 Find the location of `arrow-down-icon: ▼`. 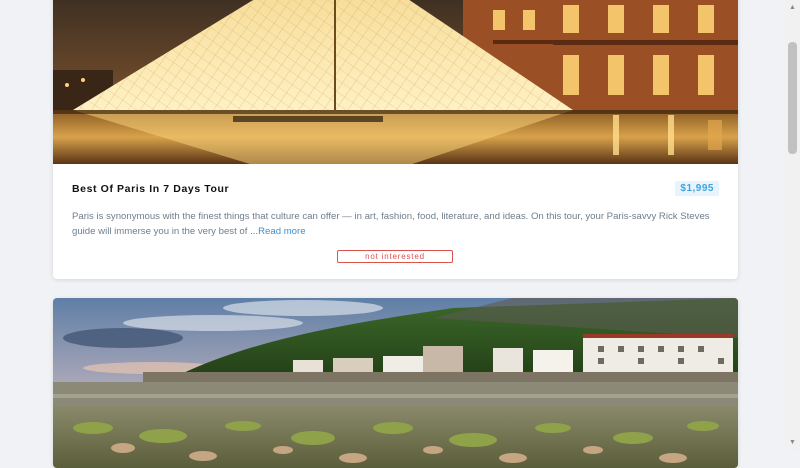

arrow-down-icon: ▼ is located at coordinates (792, 442).